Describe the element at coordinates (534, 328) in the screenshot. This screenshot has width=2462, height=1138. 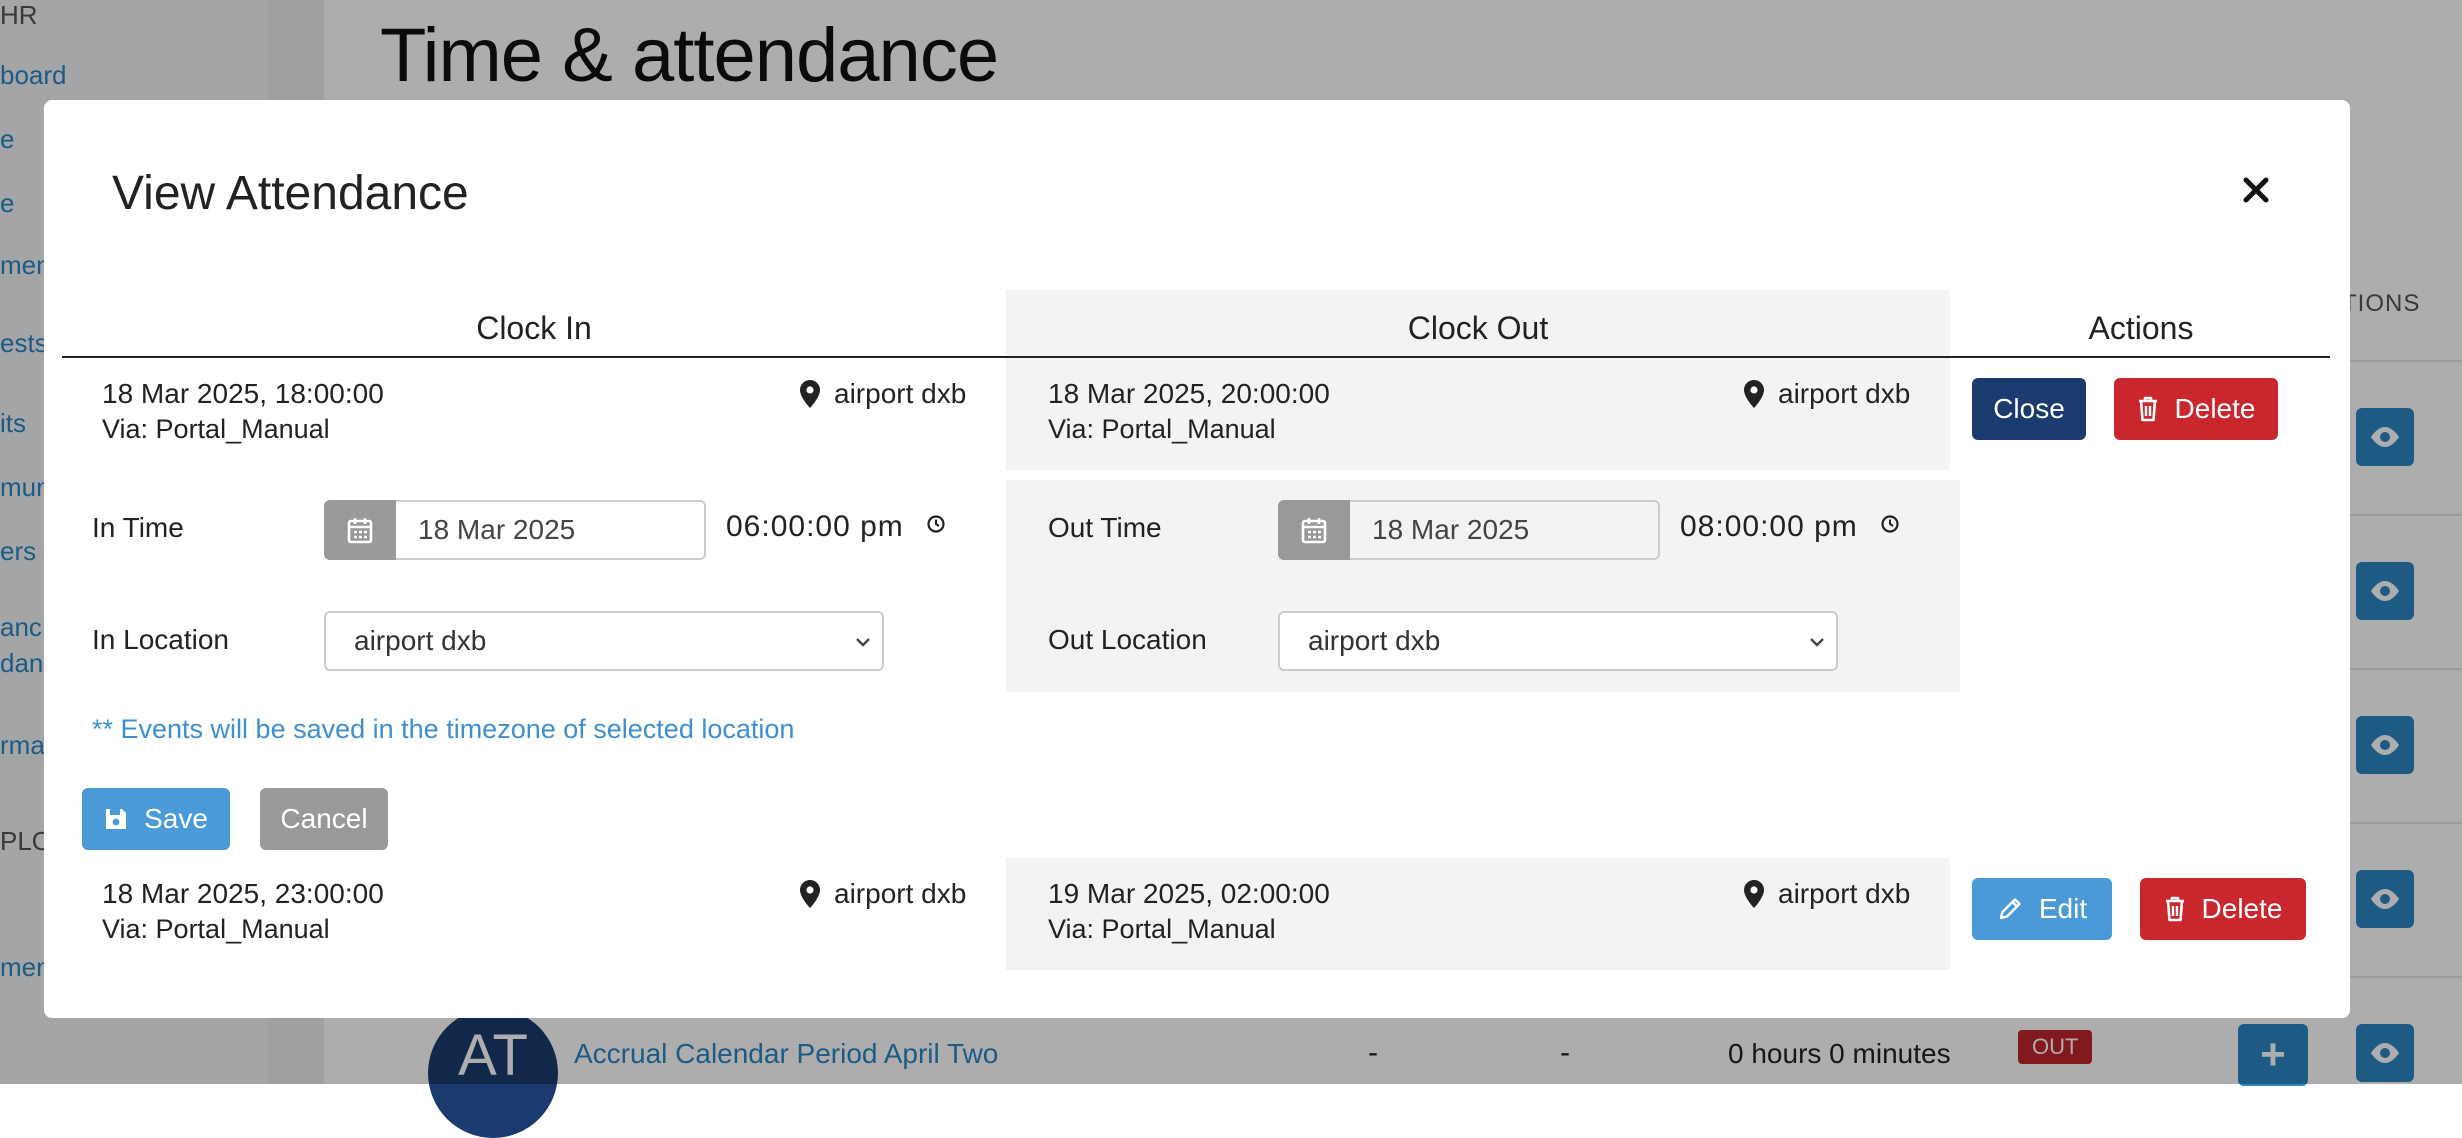
I see `clock-in-header: Clock In` at that location.